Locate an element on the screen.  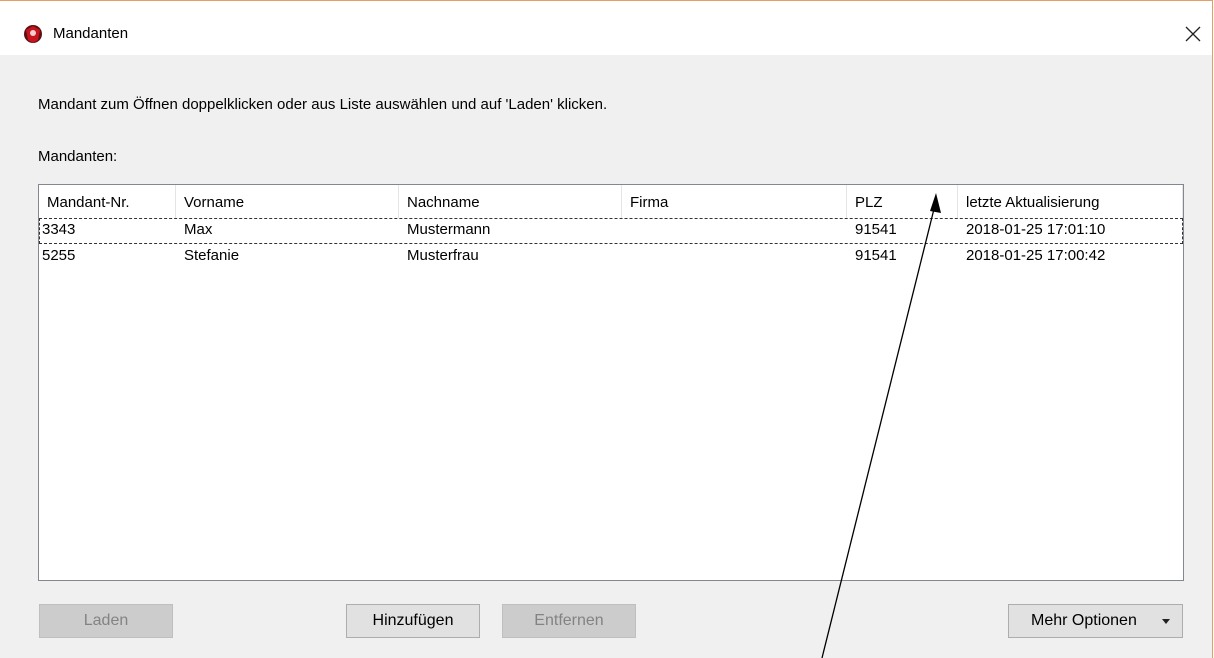
load-button: Laden is located at coordinates (106, 621).